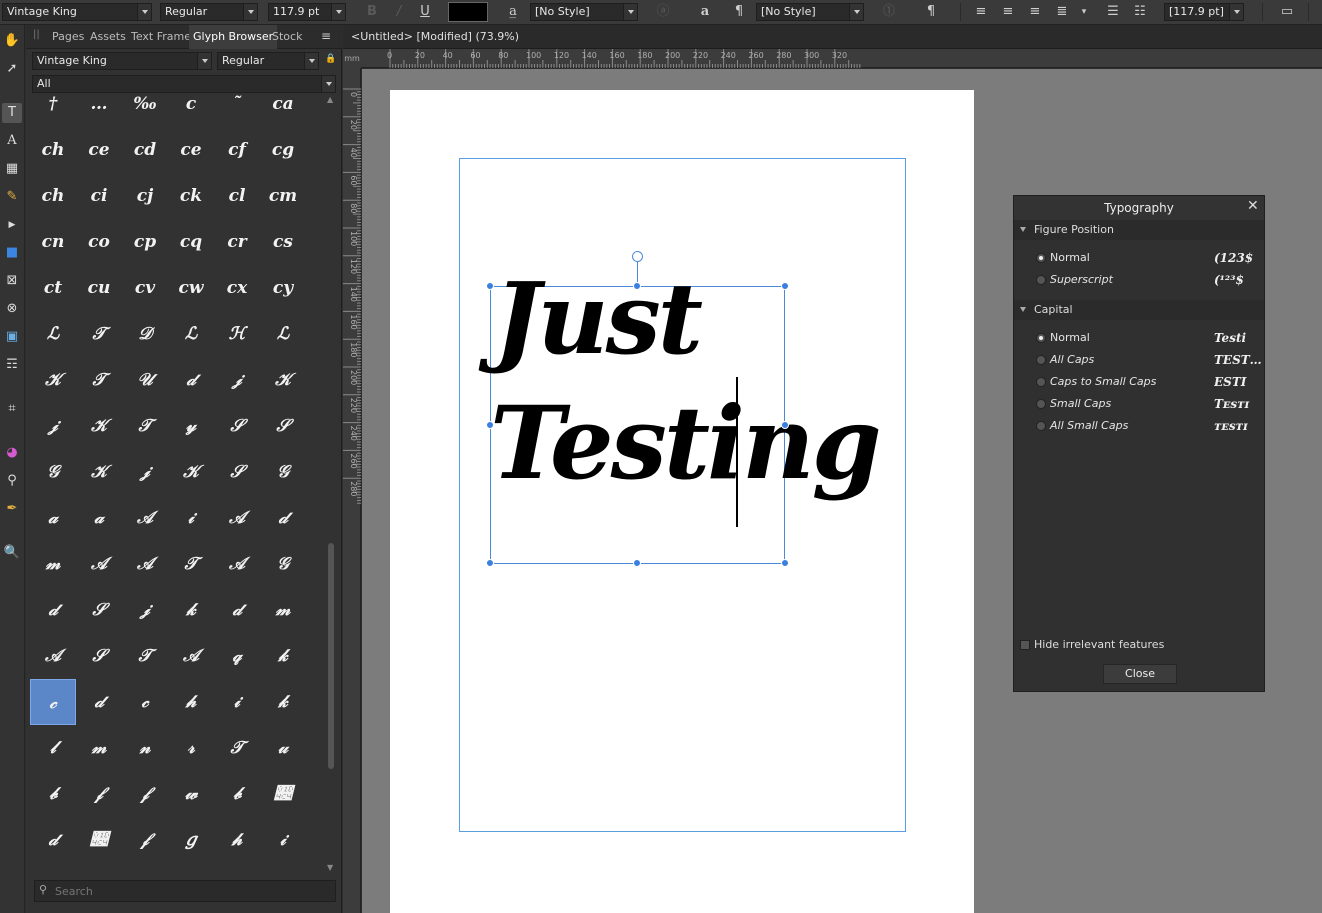  What do you see at coordinates (12, 509) in the screenshot?
I see `eyedropper-icon: ✒` at bounding box center [12, 509].